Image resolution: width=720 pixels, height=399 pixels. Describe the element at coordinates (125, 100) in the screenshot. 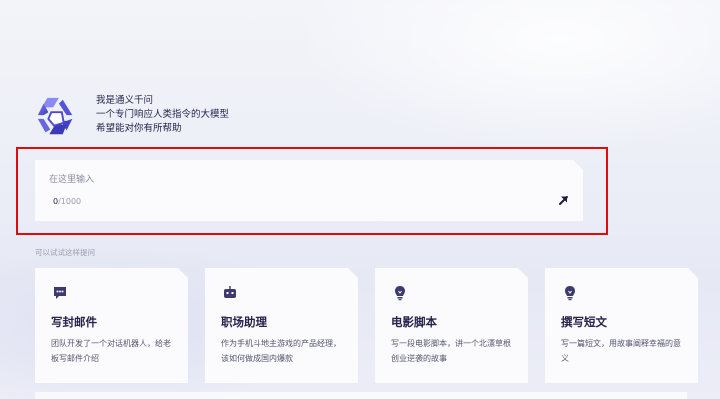

I see `intro-line-1: 我是通义千问` at that location.